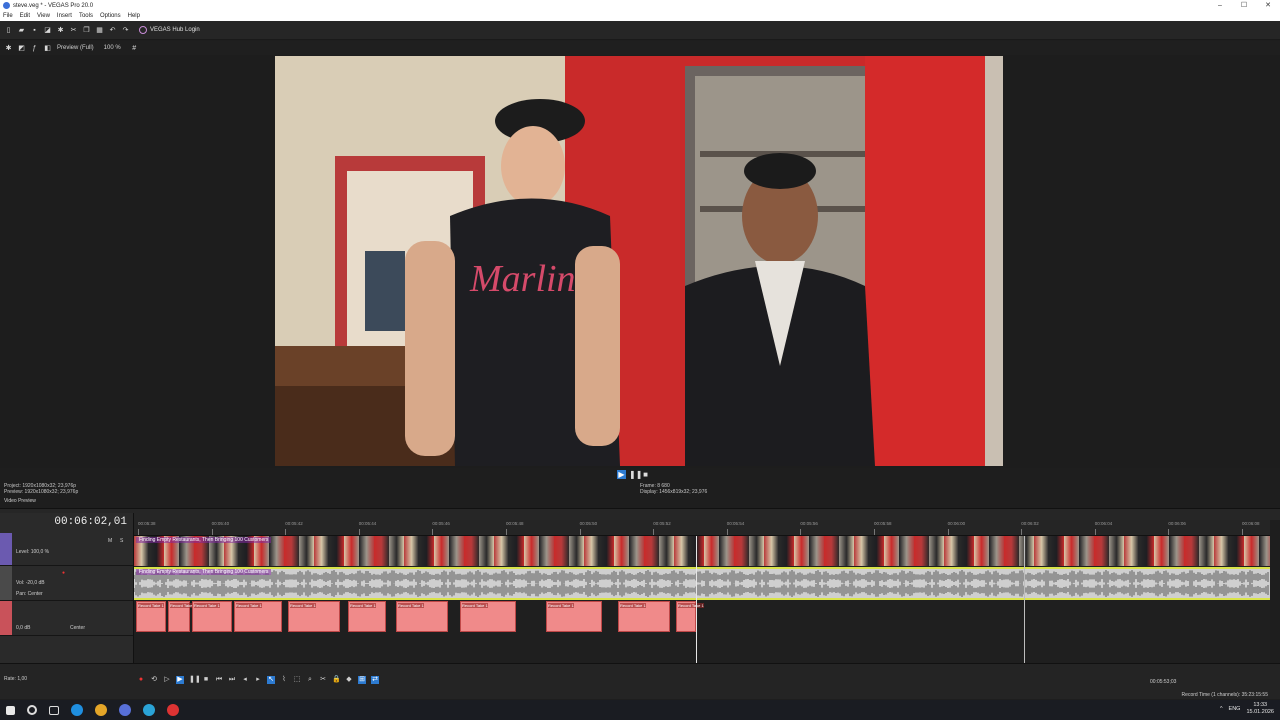  Describe the element at coordinates (173, 710) in the screenshot. I see `recorder-app-icon` at that location.